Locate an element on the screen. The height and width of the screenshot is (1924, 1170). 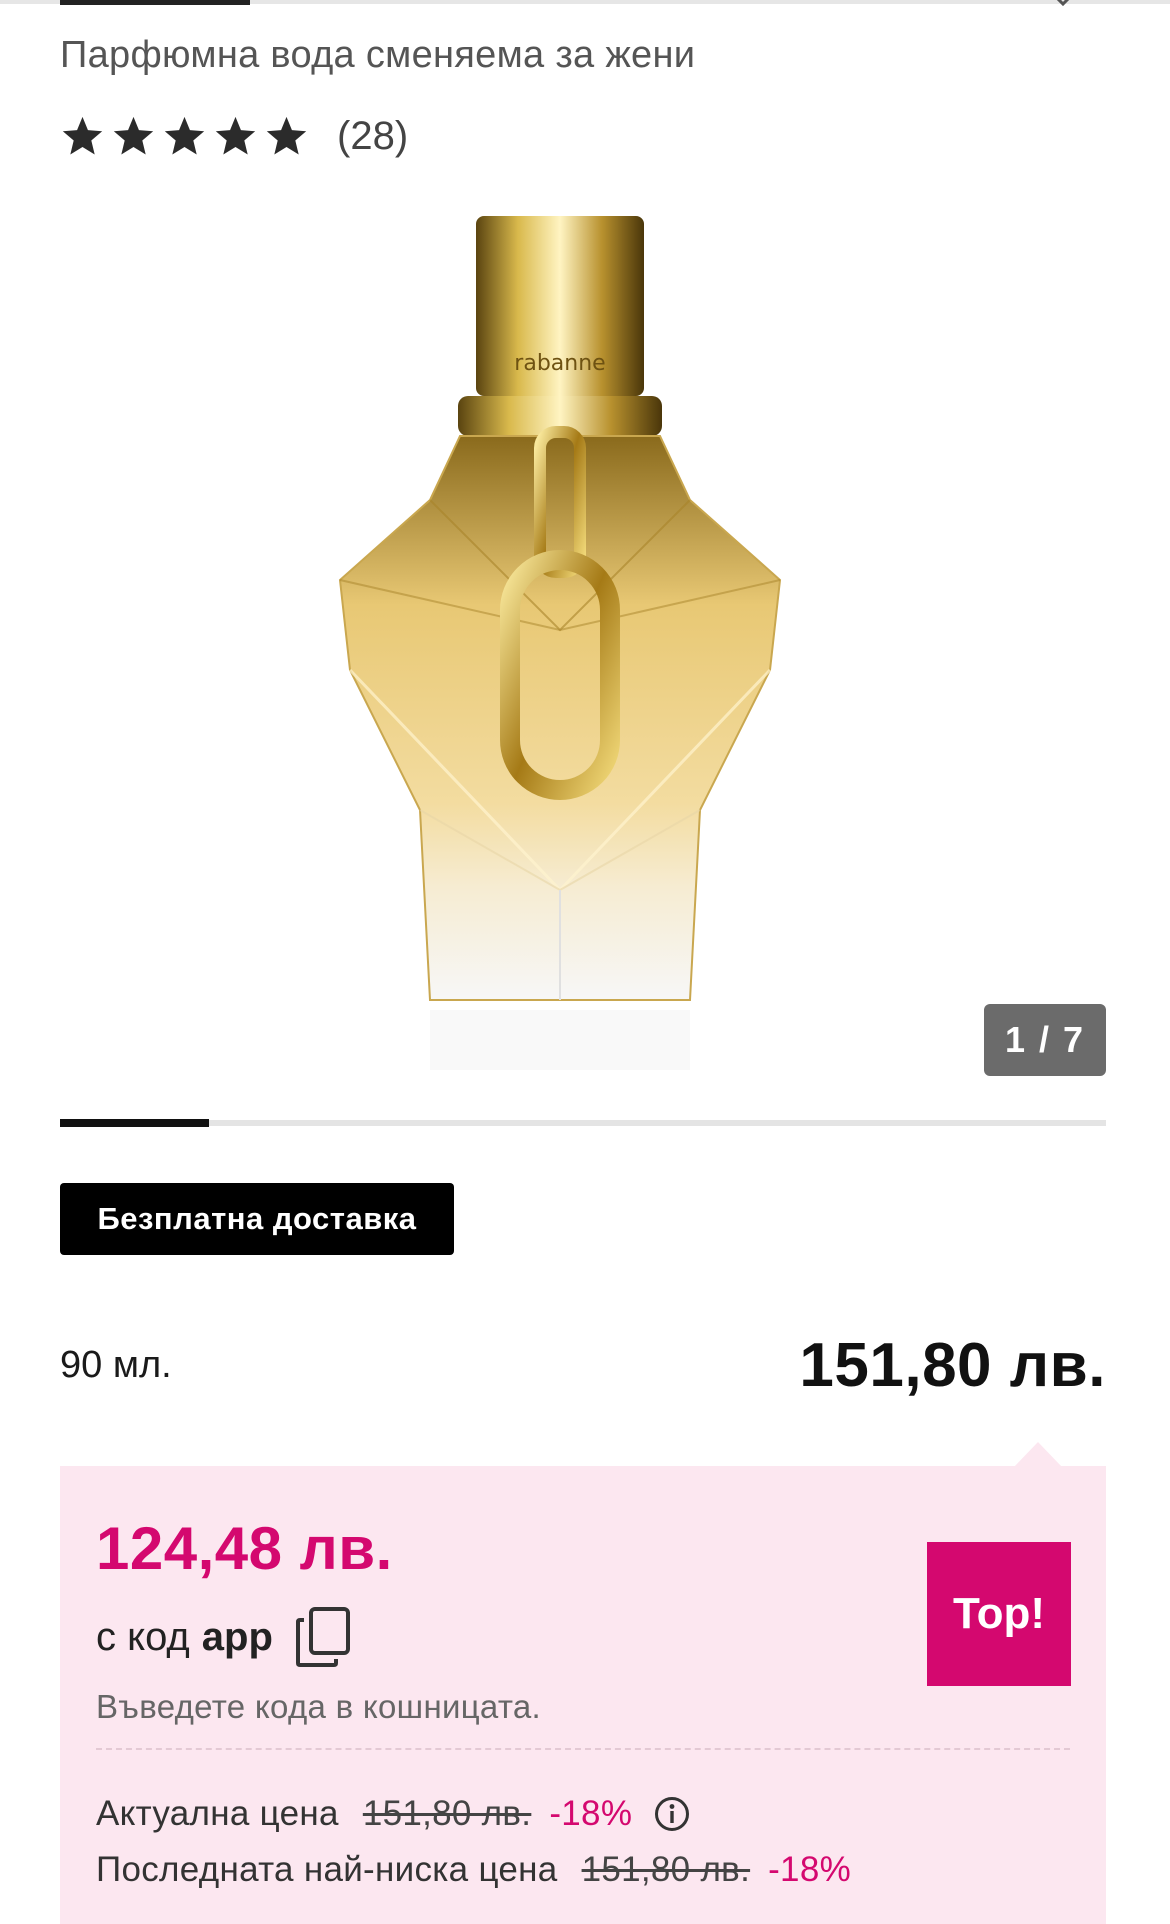
active-tab-indicator is located at coordinates (155, 2).